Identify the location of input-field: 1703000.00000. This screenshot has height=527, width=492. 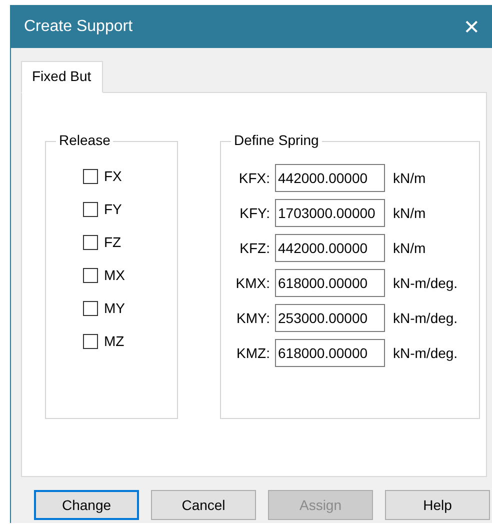
(330, 213).